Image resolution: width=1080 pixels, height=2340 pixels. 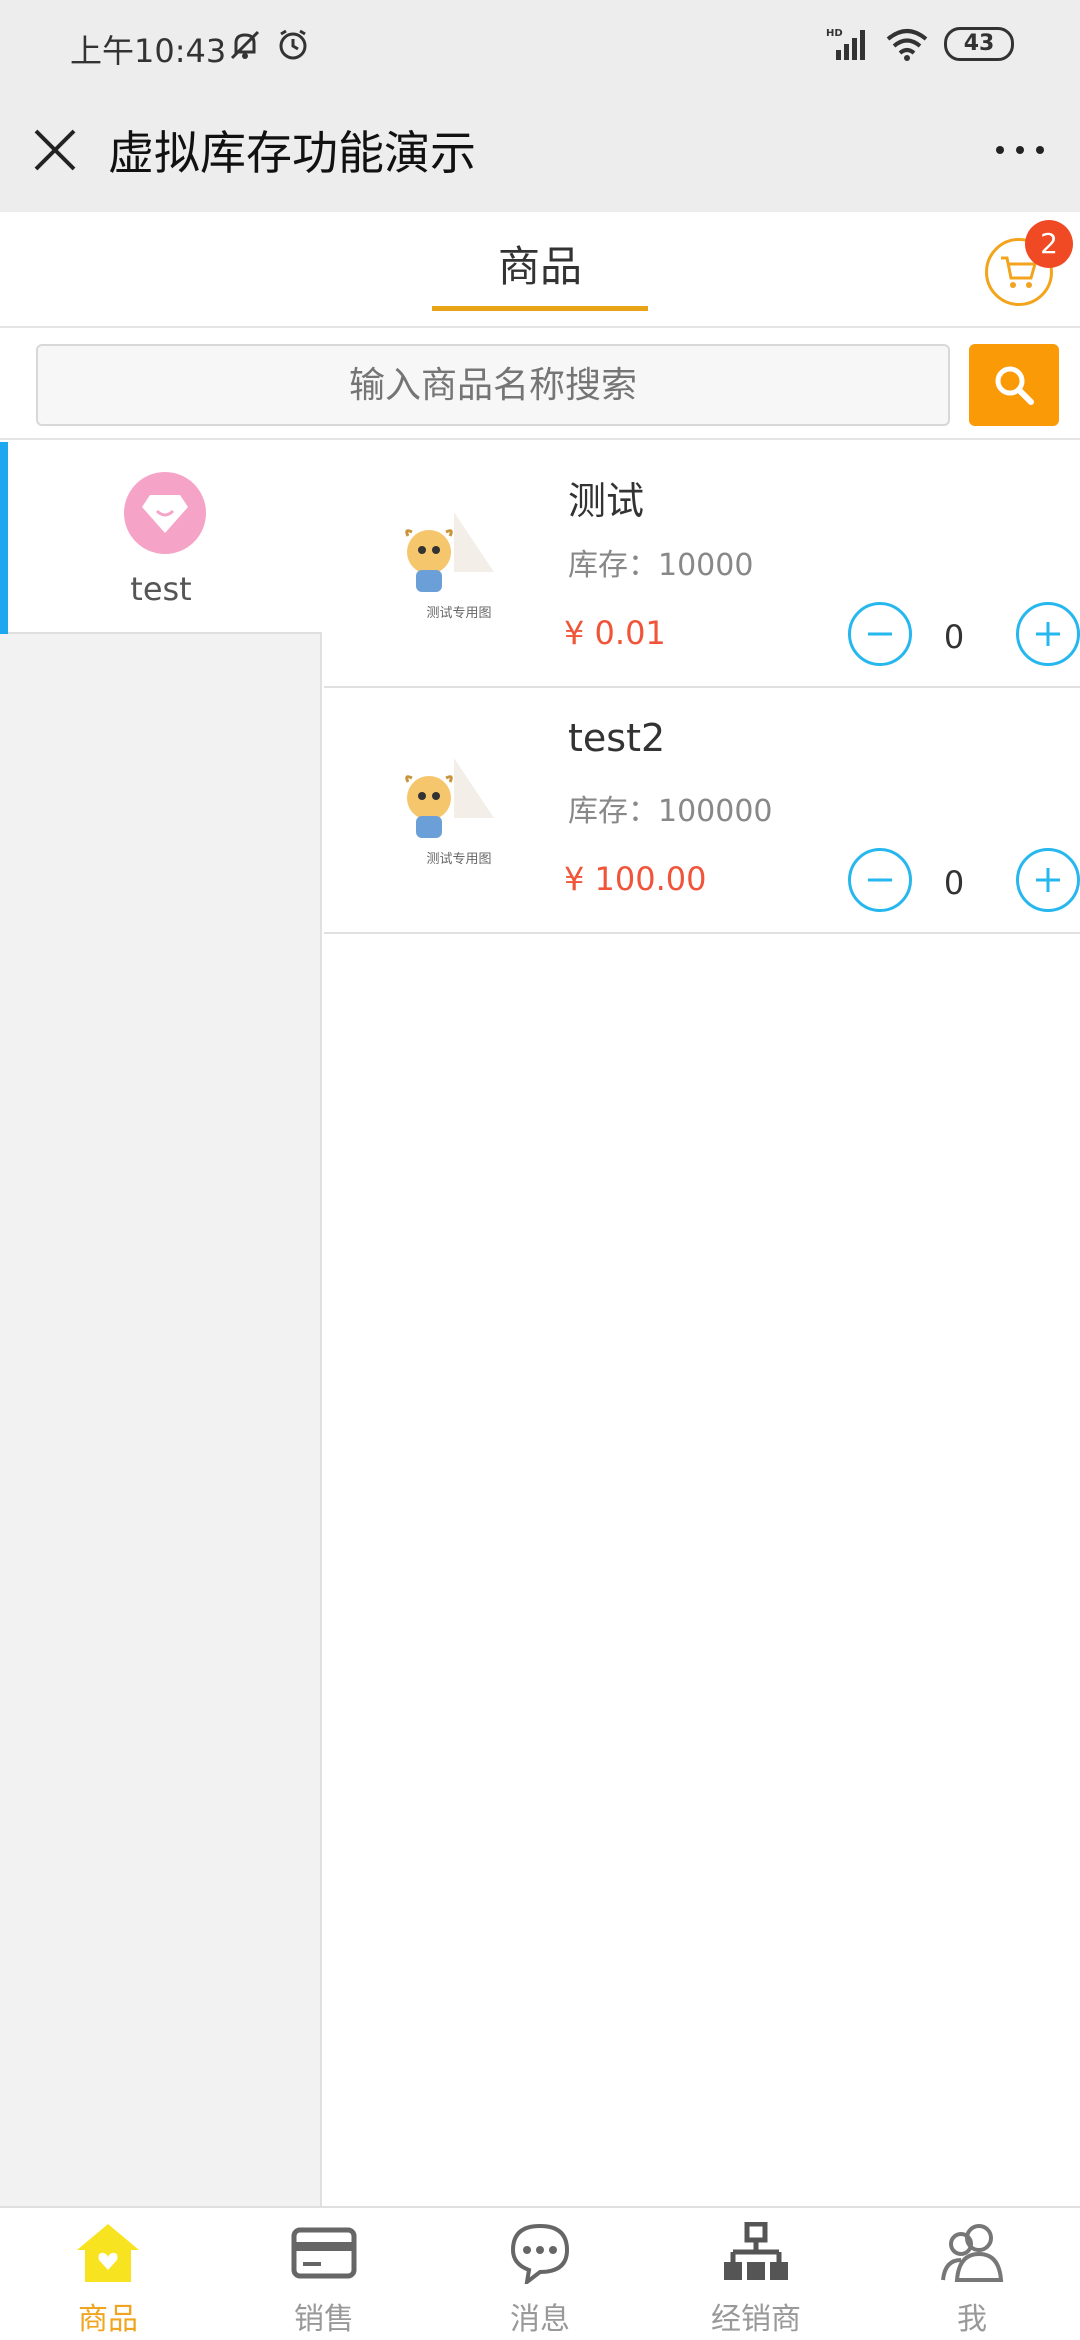 I want to click on nav-item-dealers: 经销商, so click(x=756, y=2274).